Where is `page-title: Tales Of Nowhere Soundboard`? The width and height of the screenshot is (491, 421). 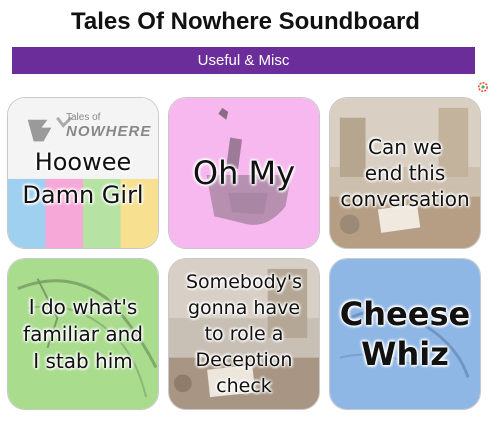
page-title: Tales Of Nowhere Soundboard is located at coordinates (245, 21).